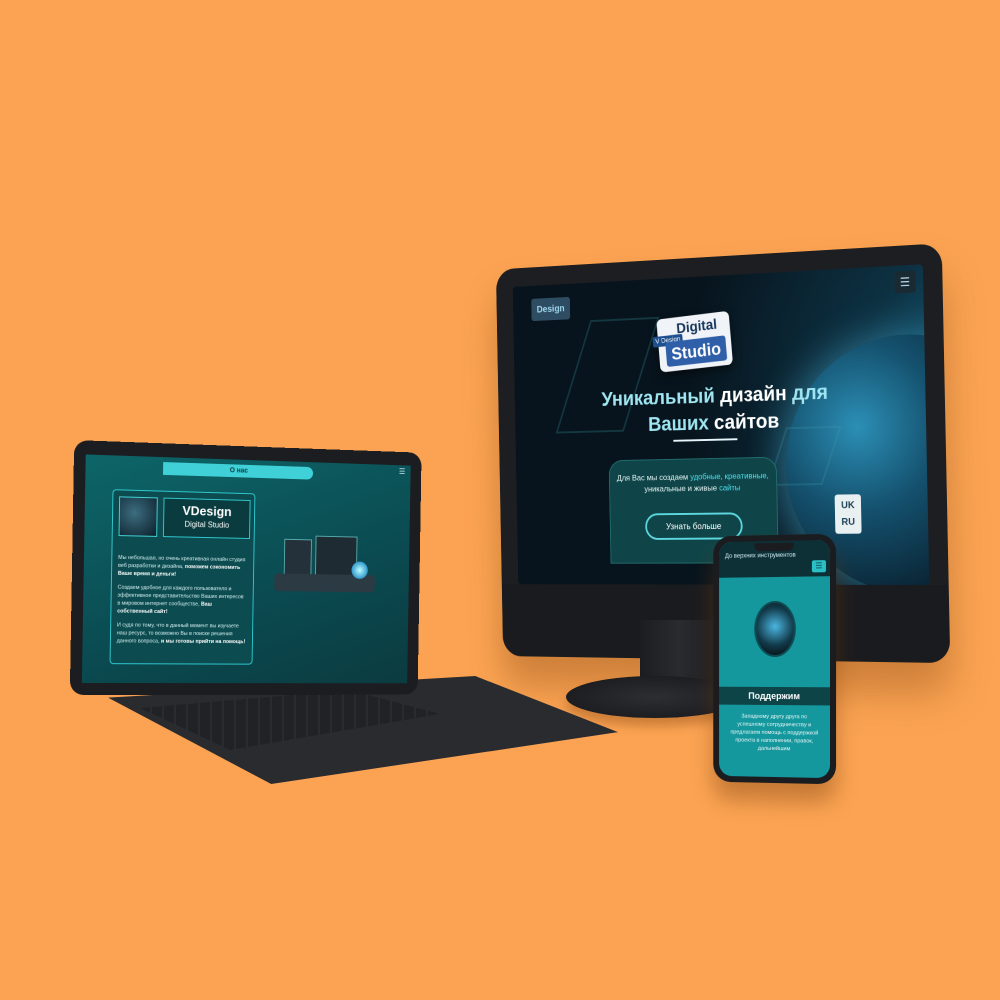  I want to click on hero-text-highlight: дизайн, so click(753, 394).